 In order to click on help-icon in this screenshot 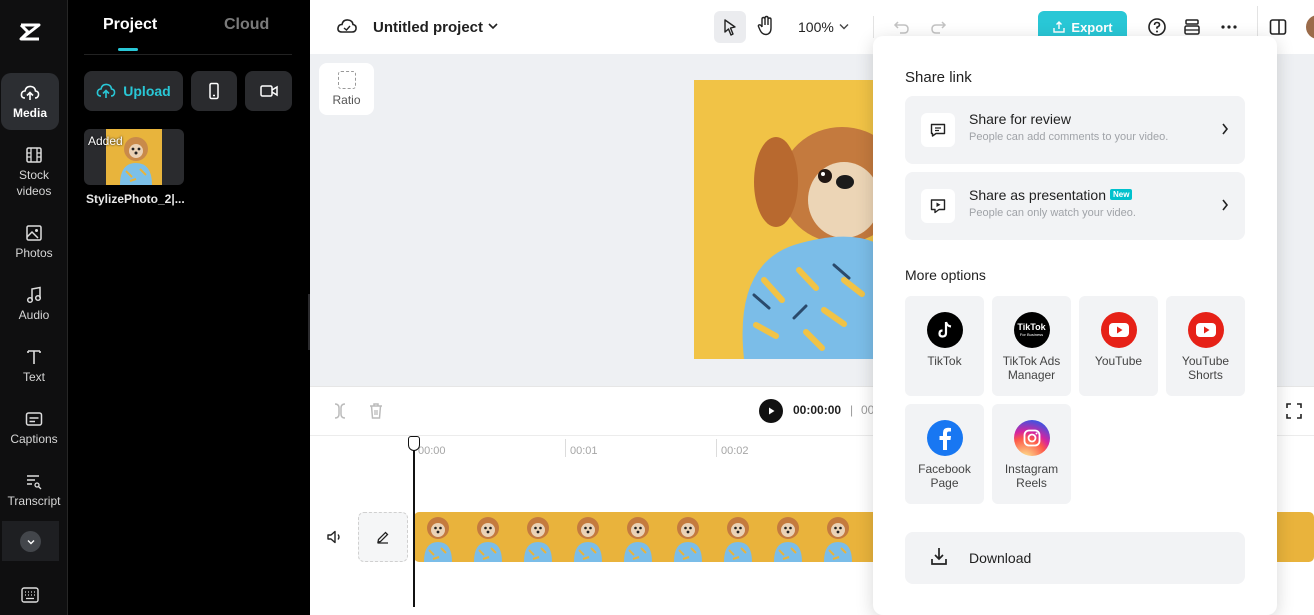, I will do `click(1157, 27)`.